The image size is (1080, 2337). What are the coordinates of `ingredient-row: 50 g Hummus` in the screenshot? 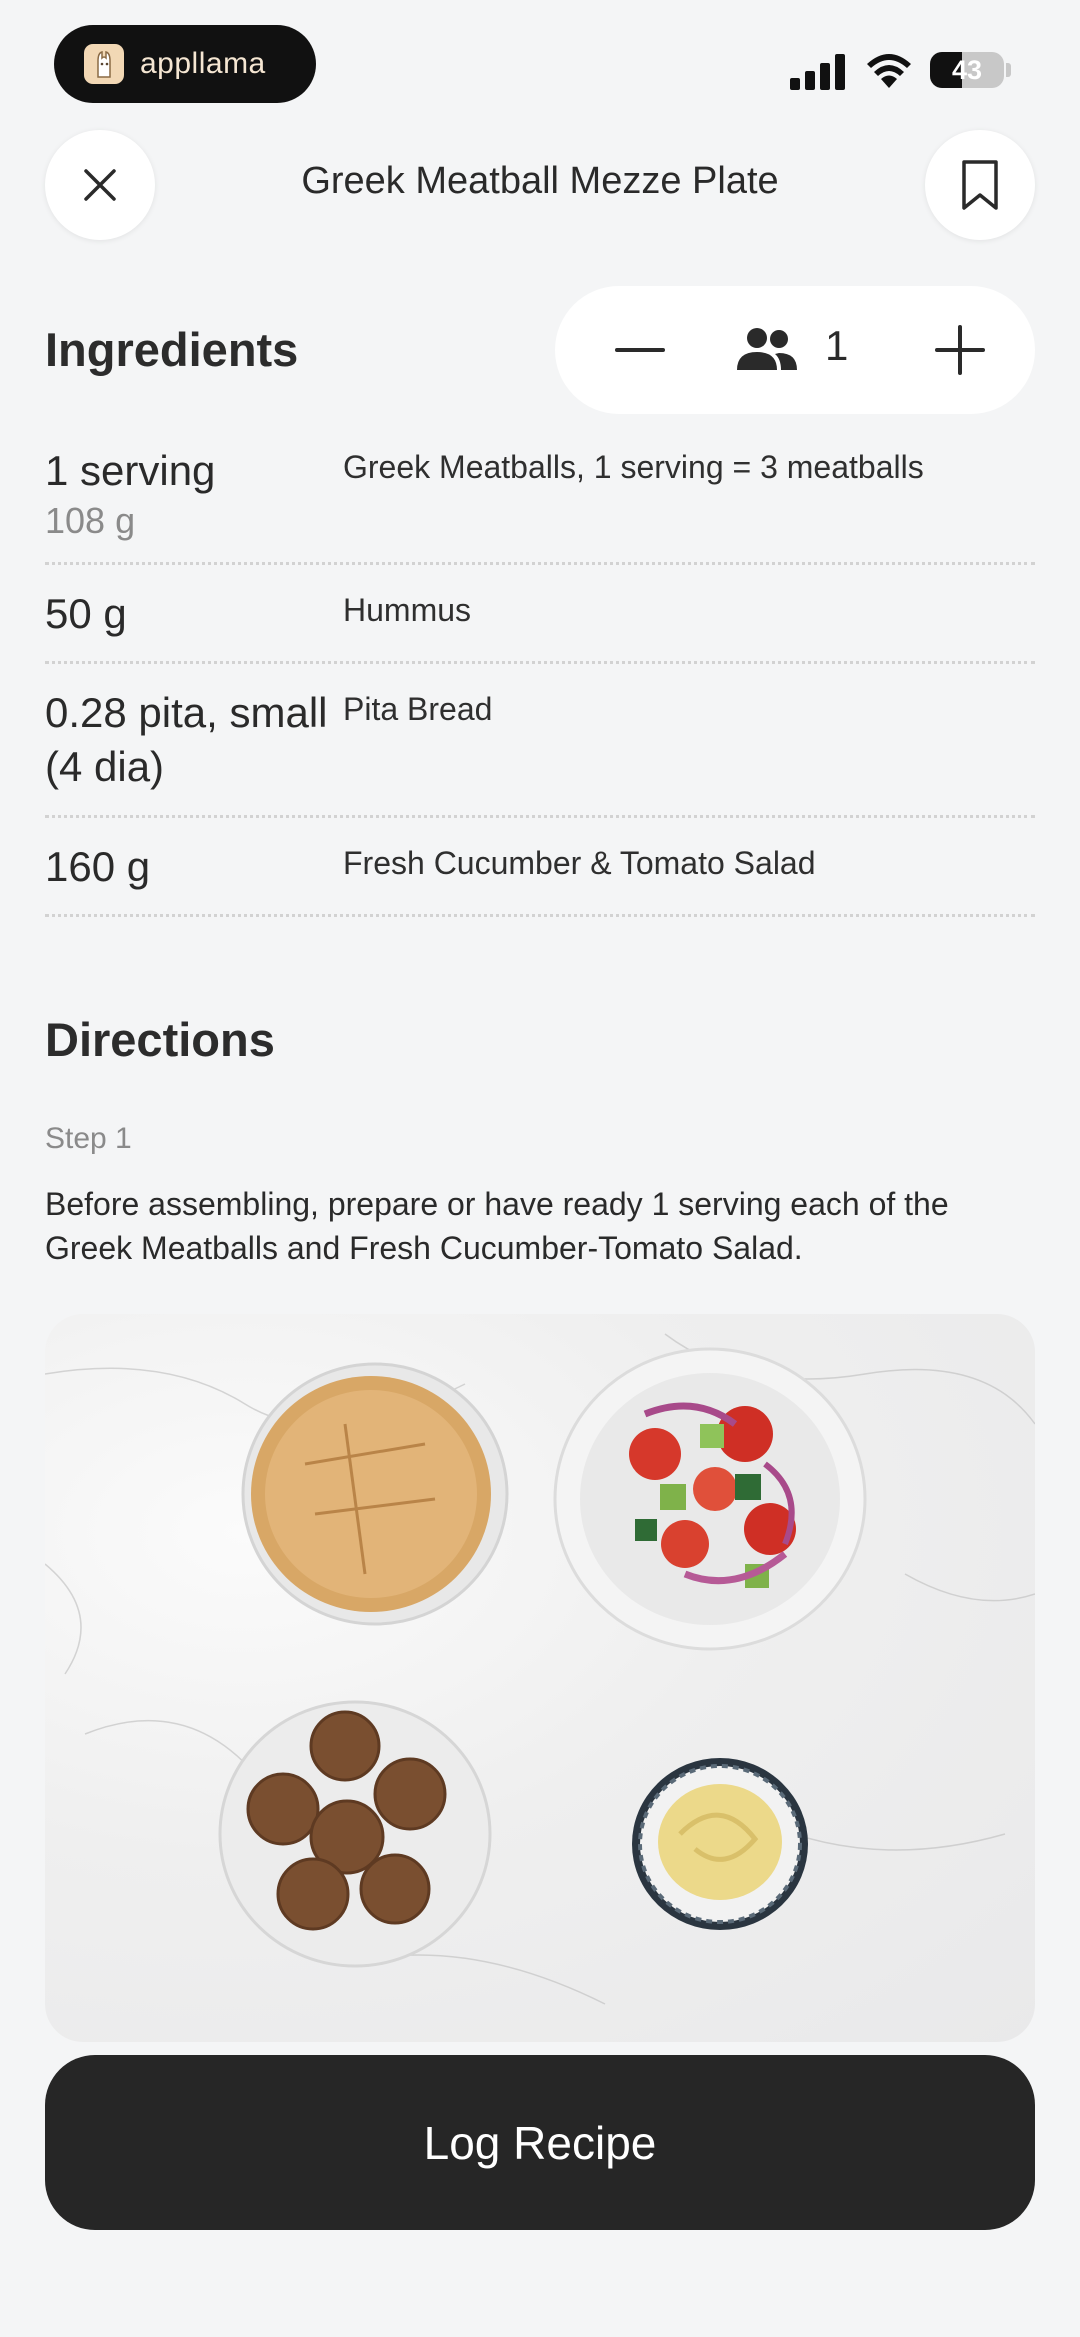 It's located at (540, 615).